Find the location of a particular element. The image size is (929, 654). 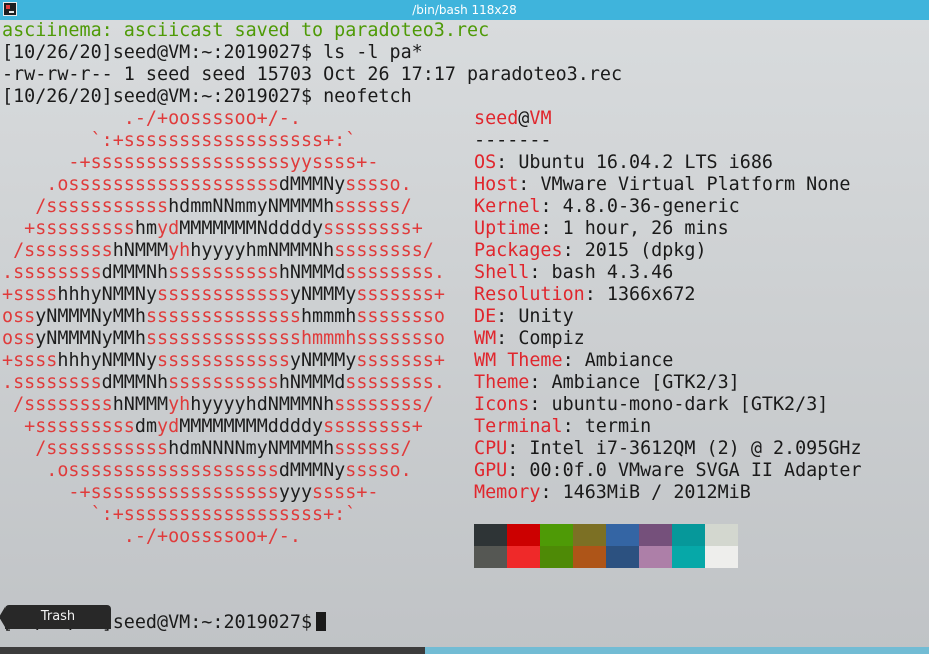

logo-red-segment: ssssssss+ is located at coordinates (373, 228).